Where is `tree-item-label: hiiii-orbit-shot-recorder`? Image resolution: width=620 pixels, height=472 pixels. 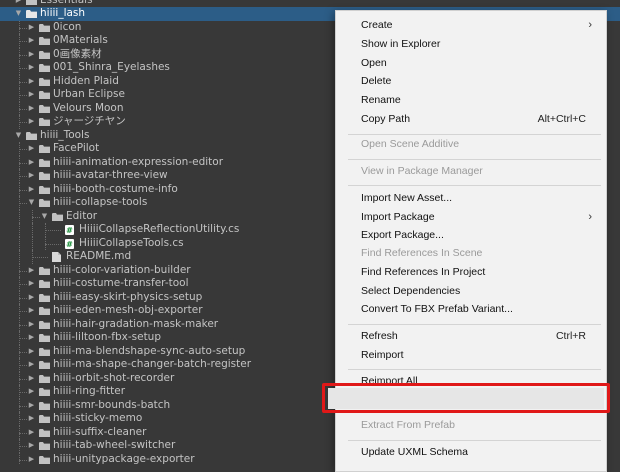 tree-item-label: hiiii-orbit-shot-recorder is located at coordinates (114, 377).